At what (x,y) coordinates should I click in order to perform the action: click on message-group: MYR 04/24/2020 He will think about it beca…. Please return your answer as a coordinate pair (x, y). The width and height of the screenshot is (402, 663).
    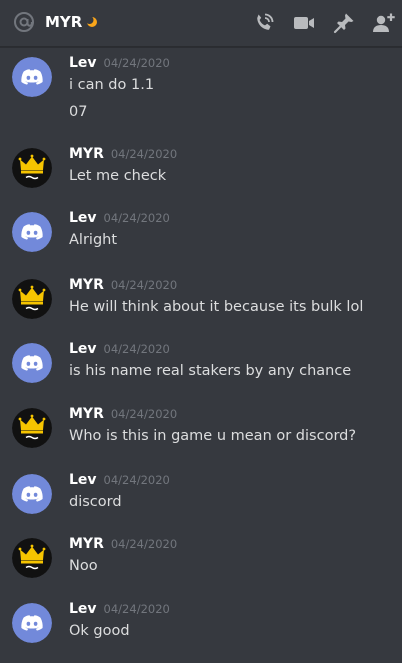
    Looking at the image, I should click on (201, 308).